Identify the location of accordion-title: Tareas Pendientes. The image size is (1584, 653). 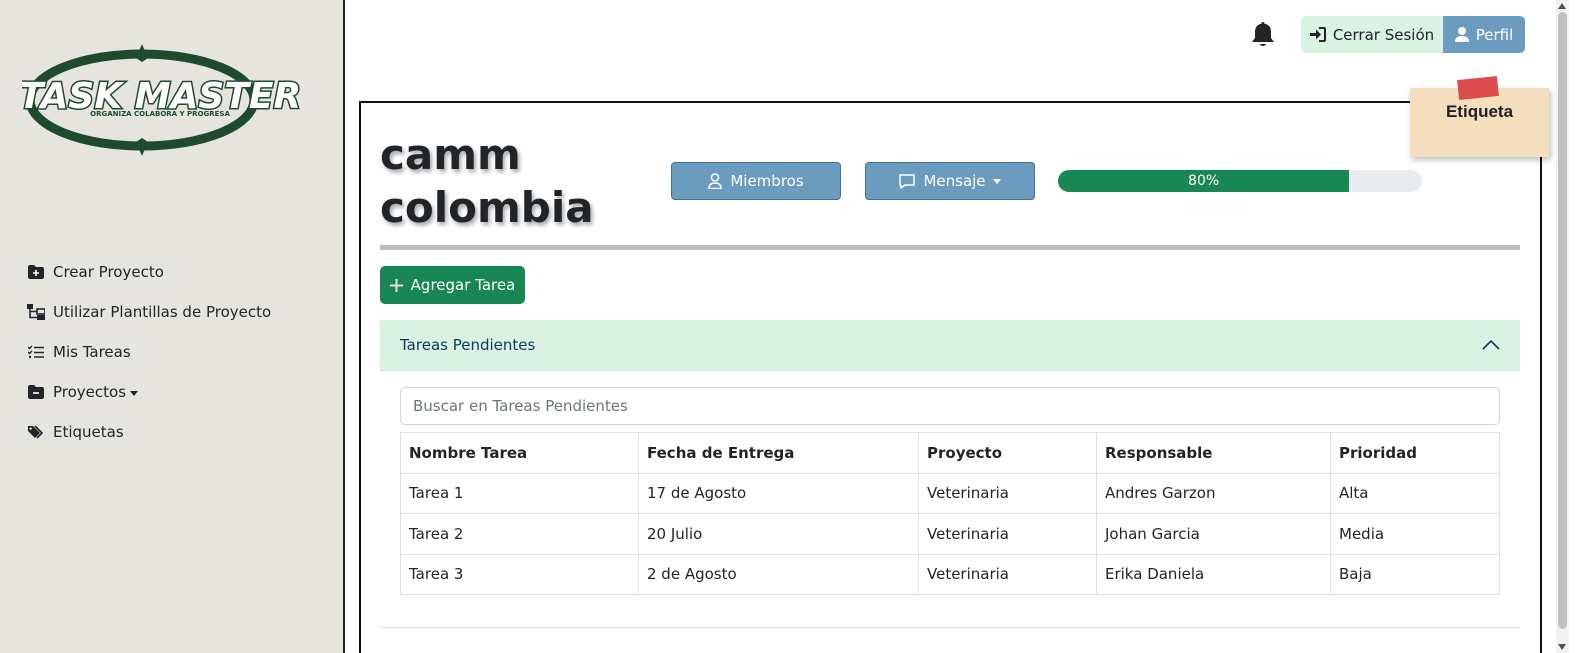
(468, 345).